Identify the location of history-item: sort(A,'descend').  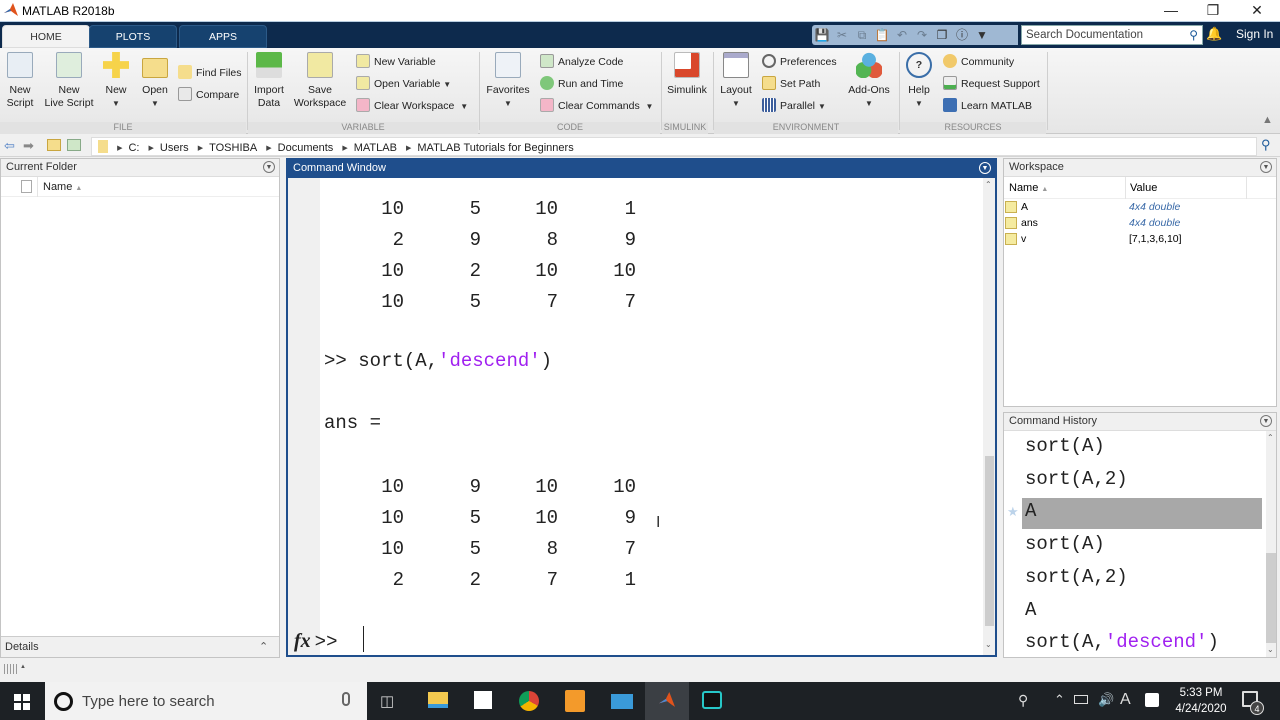
(1142, 644).